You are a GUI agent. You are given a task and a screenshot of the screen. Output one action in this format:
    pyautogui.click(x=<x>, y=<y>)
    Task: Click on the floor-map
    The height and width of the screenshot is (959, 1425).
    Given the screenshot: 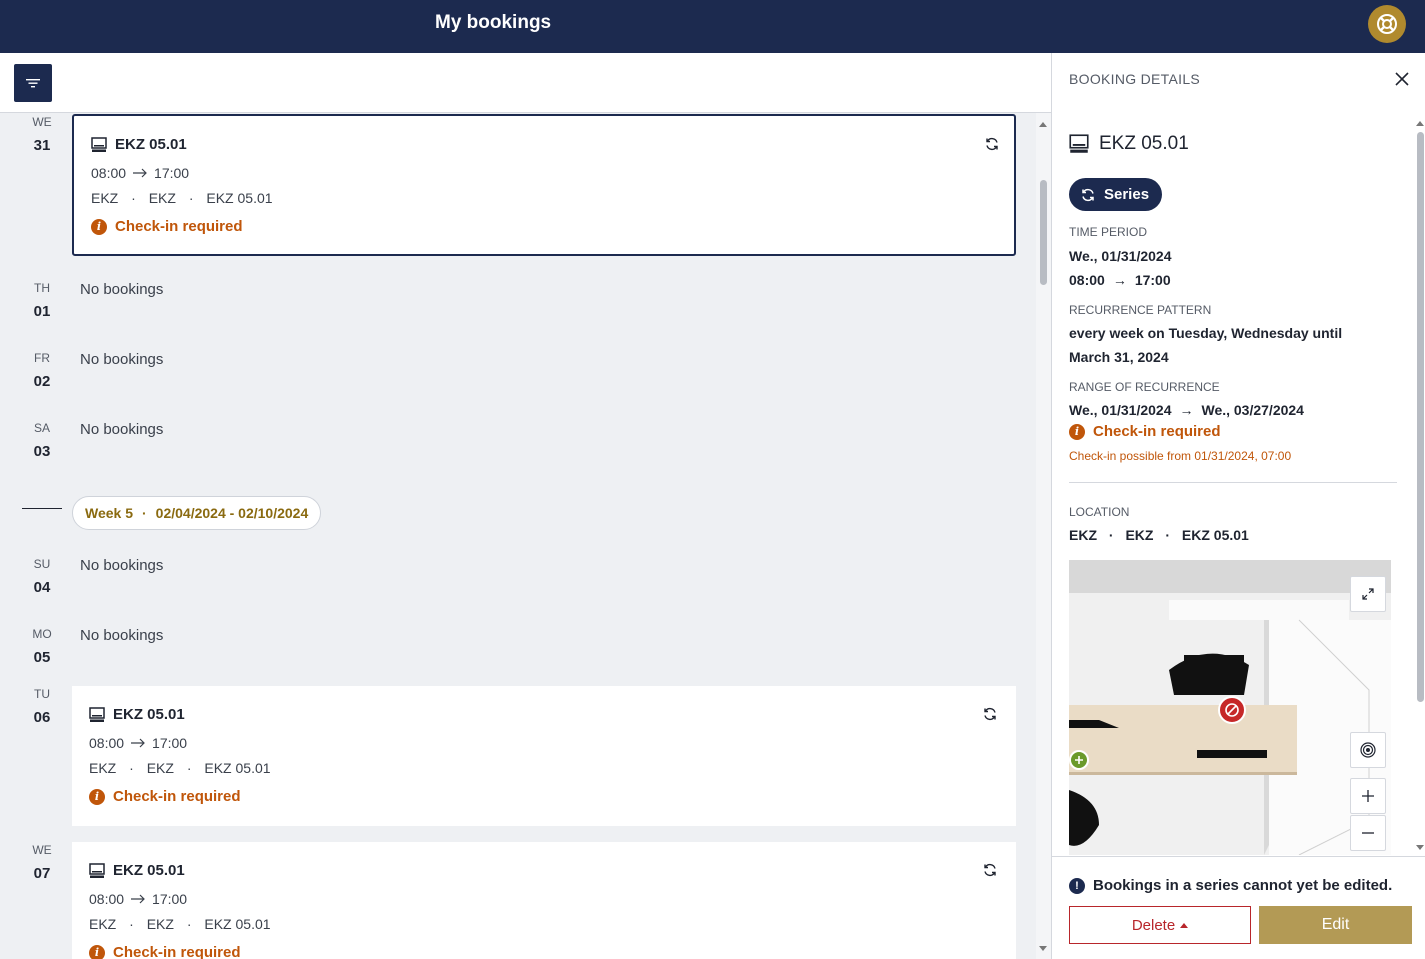 What is the action you would take?
    pyautogui.click(x=1230, y=707)
    